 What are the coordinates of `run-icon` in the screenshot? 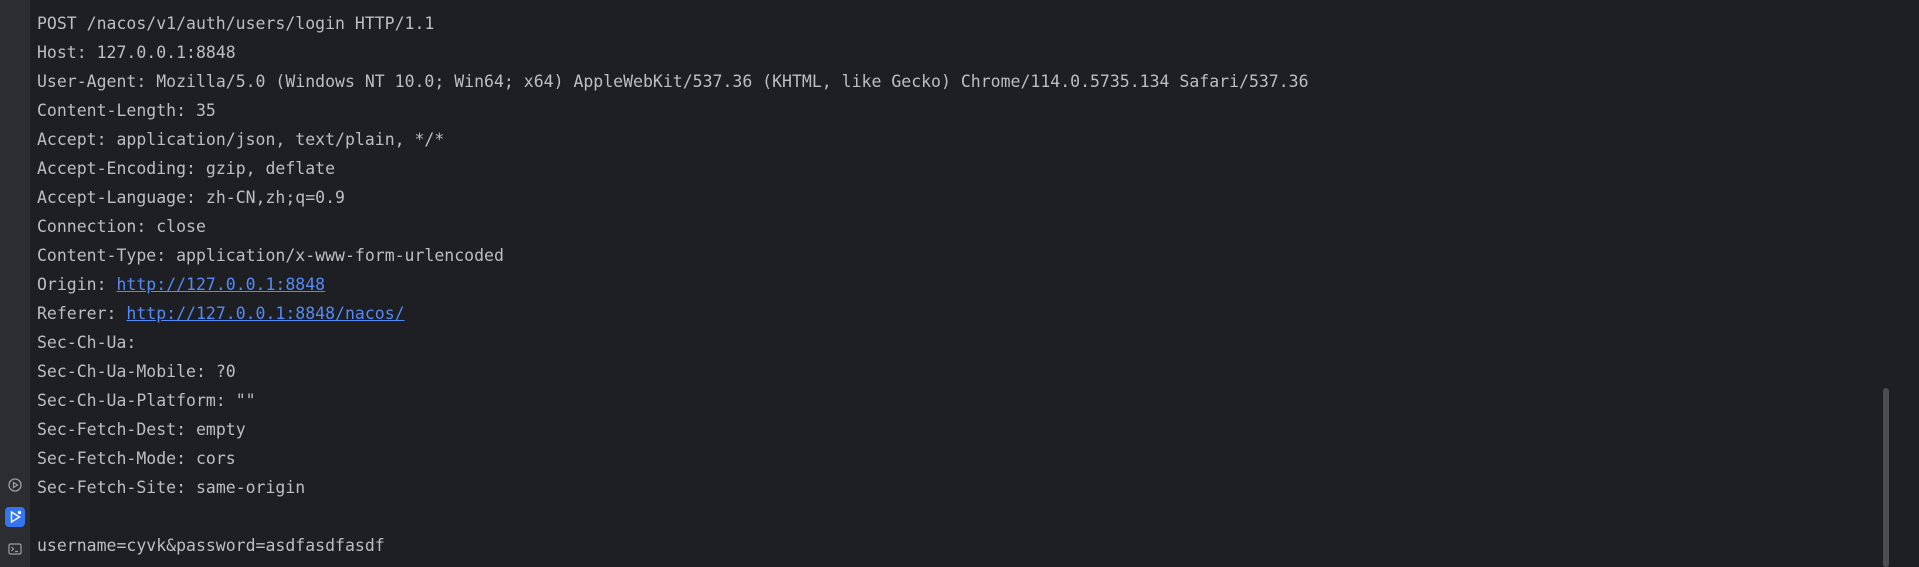 It's located at (15, 517).